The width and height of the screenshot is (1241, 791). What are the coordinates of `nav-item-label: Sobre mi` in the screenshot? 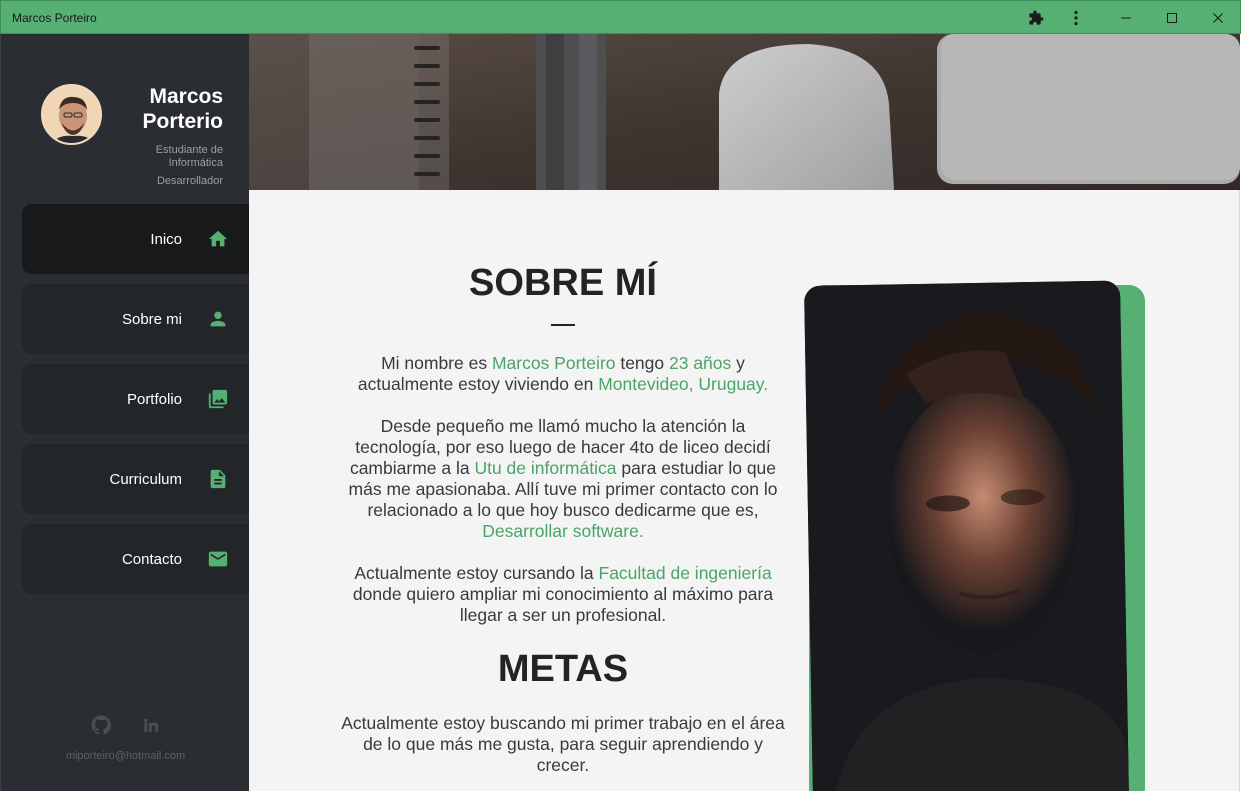 It's located at (151, 319).